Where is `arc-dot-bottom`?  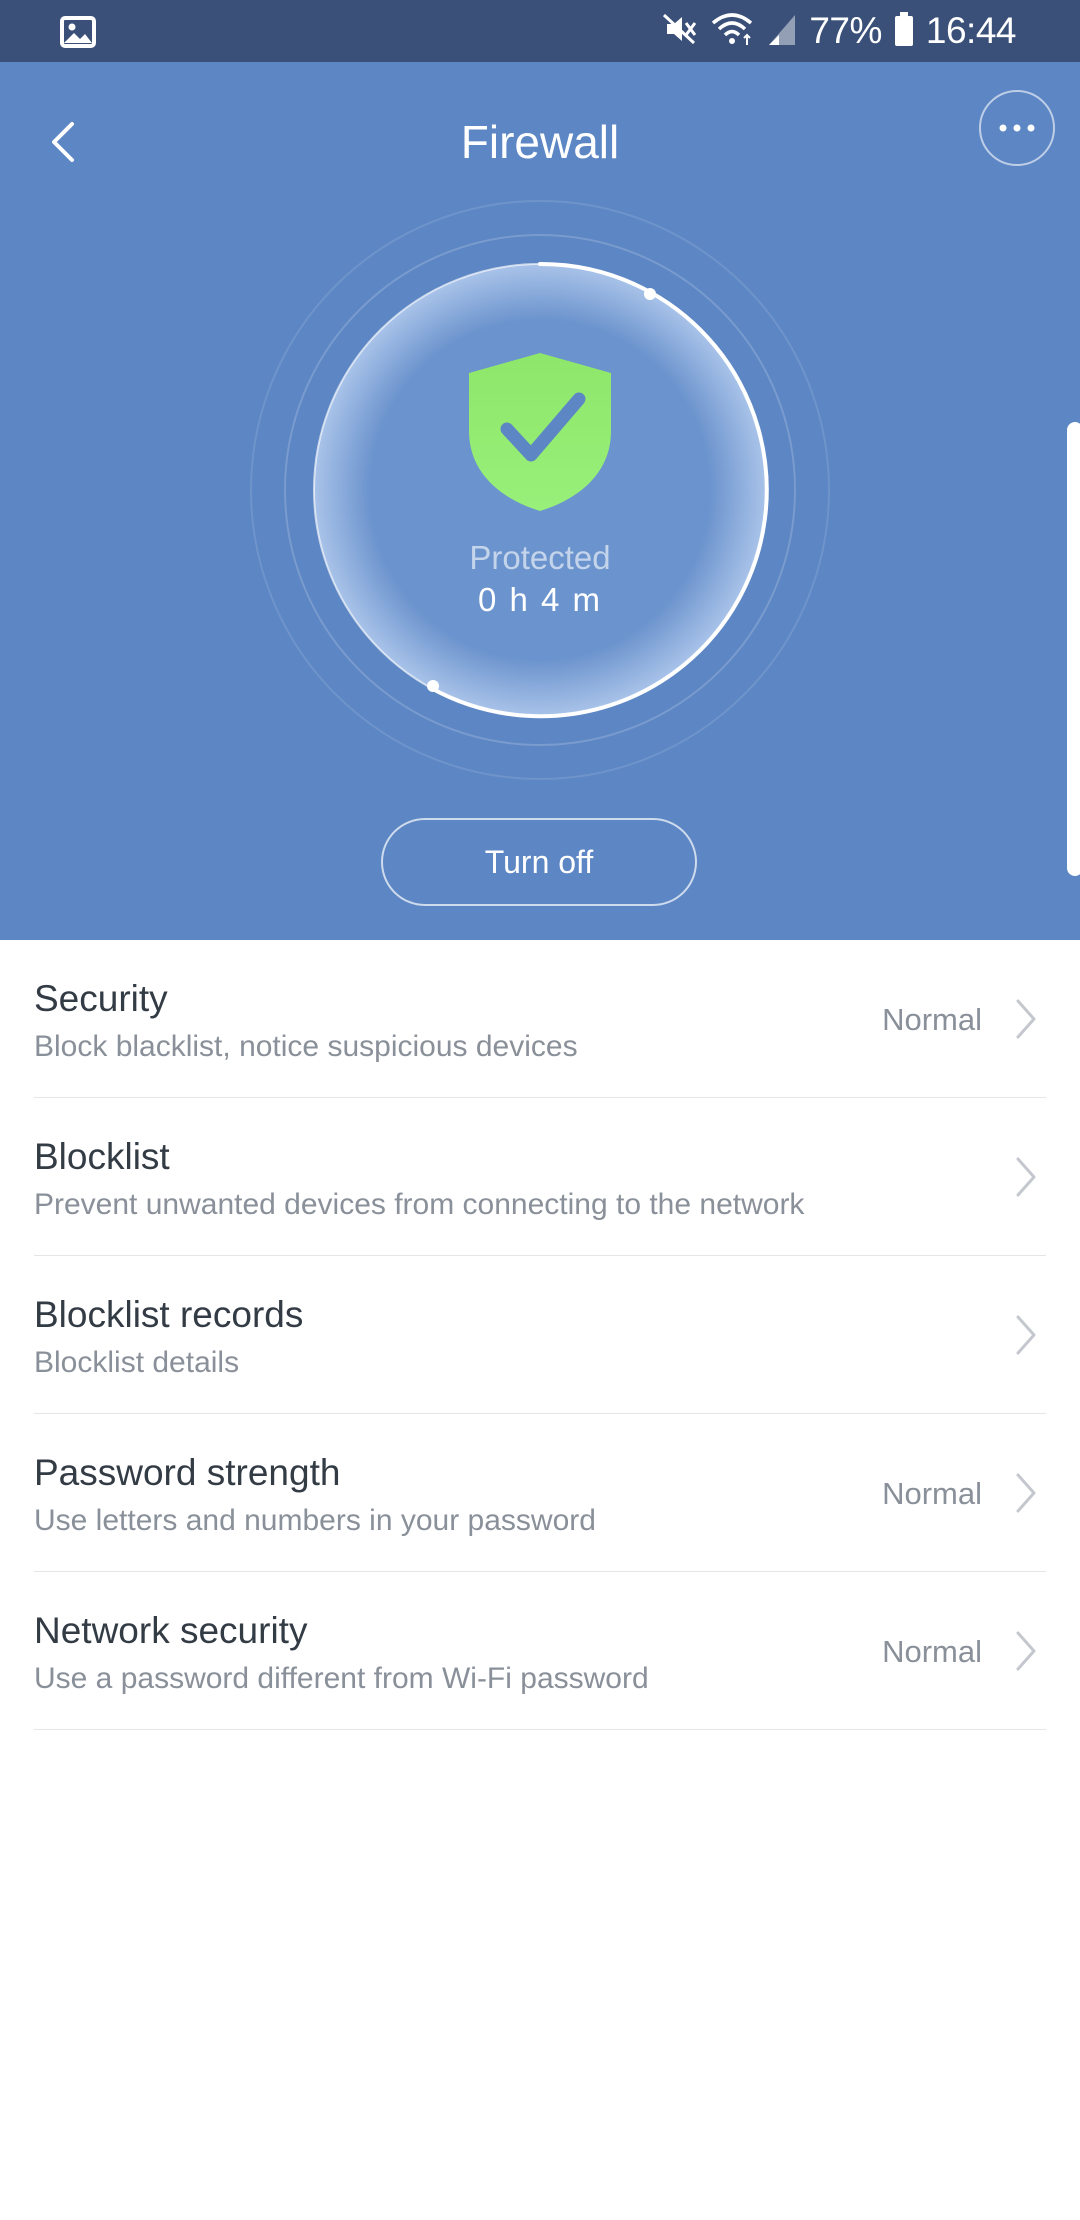 arc-dot-bottom is located at coordinates (433, 686).